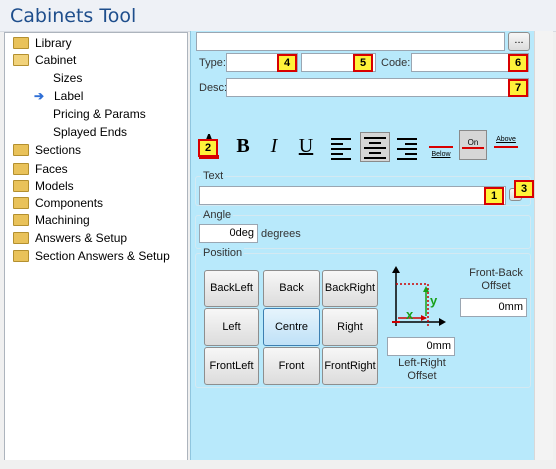 Image resolution: width=556 pixels, height=469 pixels. I want to click on tree-item-label: Answers & Setup, so click(81, 238).